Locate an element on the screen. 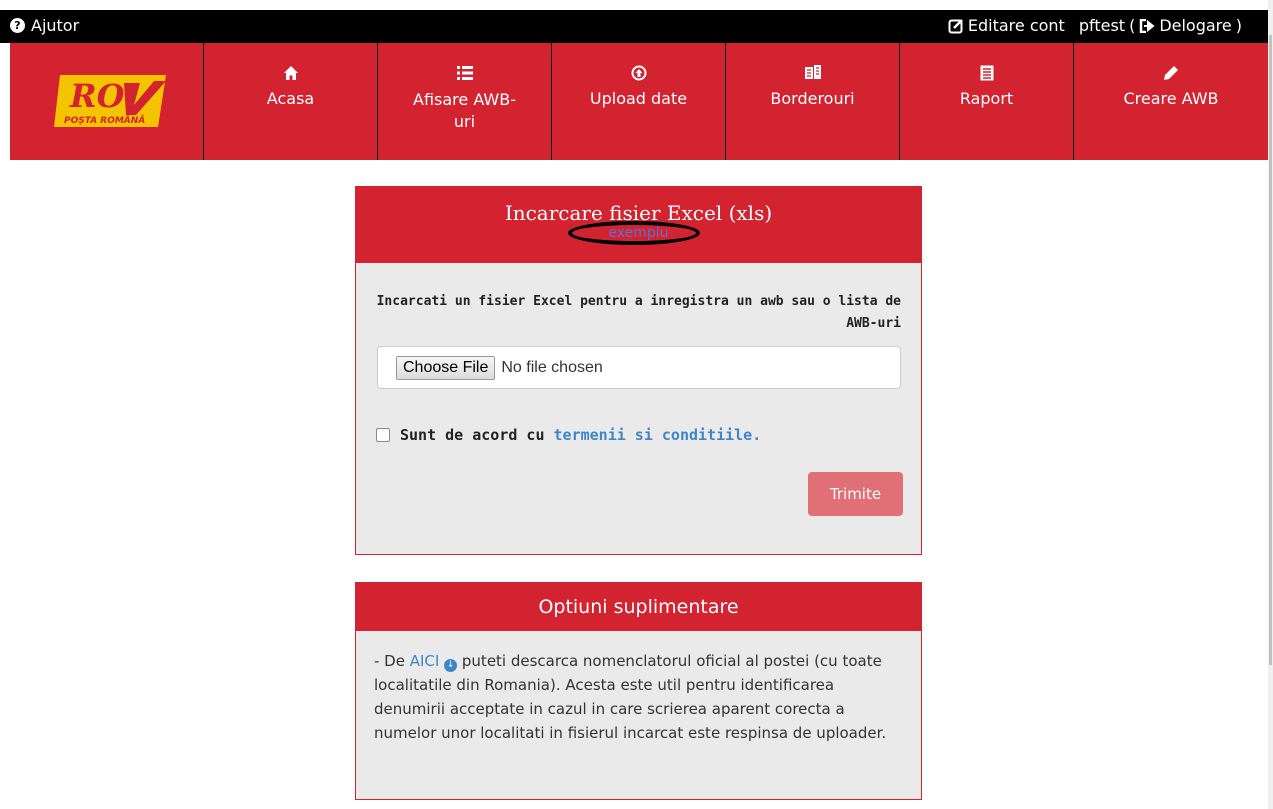  help-link: ? Ajutor is located at coordinates (44, 25).